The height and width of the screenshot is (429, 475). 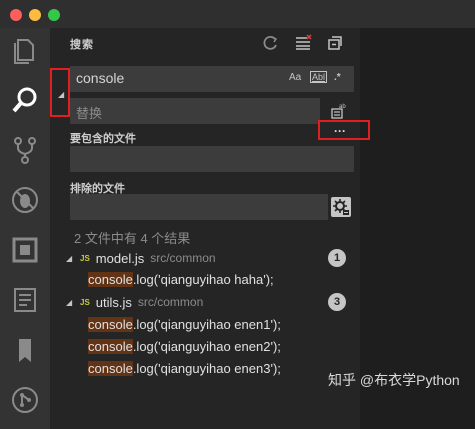 I want to click on exclude-files-input, so click(x=199, y=207).